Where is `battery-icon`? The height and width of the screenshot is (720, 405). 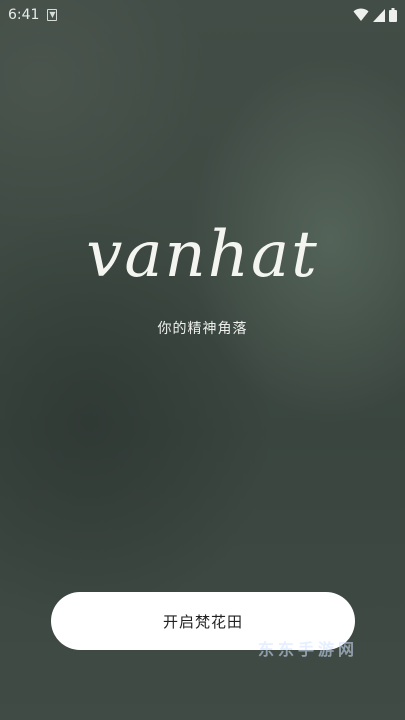 battery-icon is located at coordinates (393, 15).